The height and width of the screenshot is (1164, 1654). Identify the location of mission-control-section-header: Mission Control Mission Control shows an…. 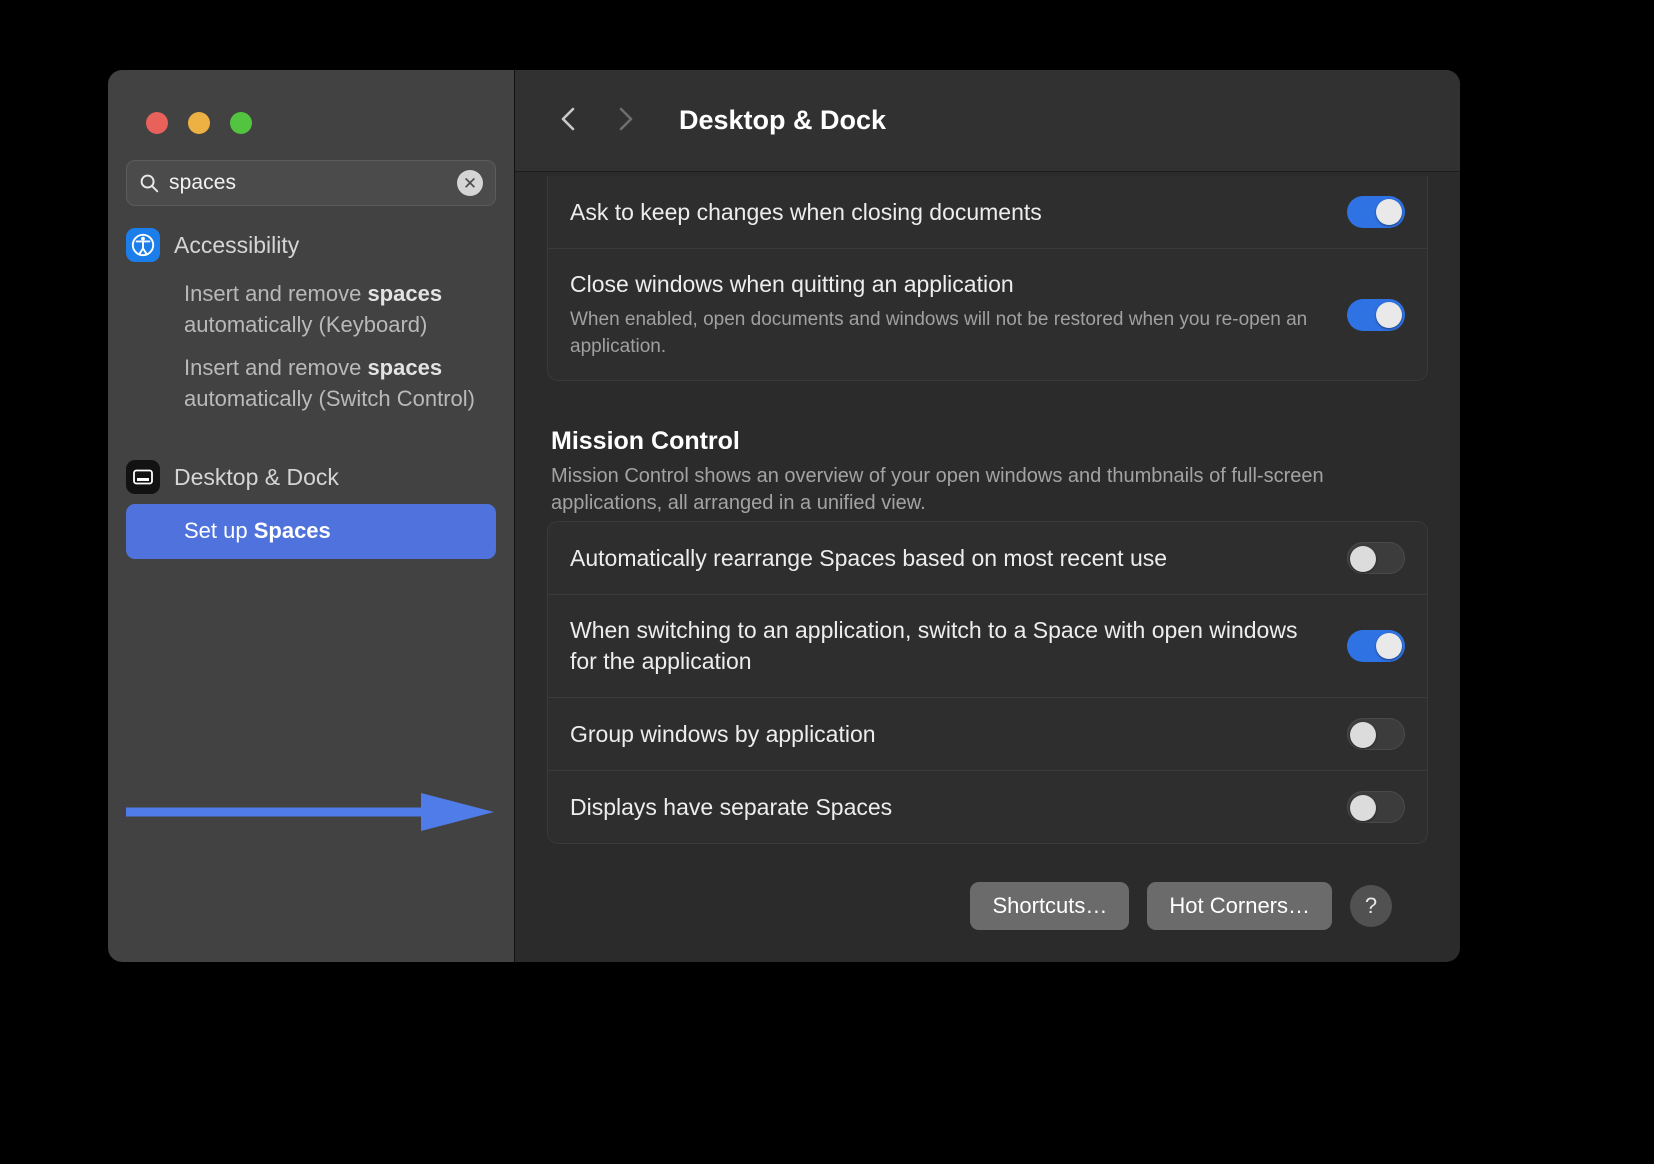
(987, 449).